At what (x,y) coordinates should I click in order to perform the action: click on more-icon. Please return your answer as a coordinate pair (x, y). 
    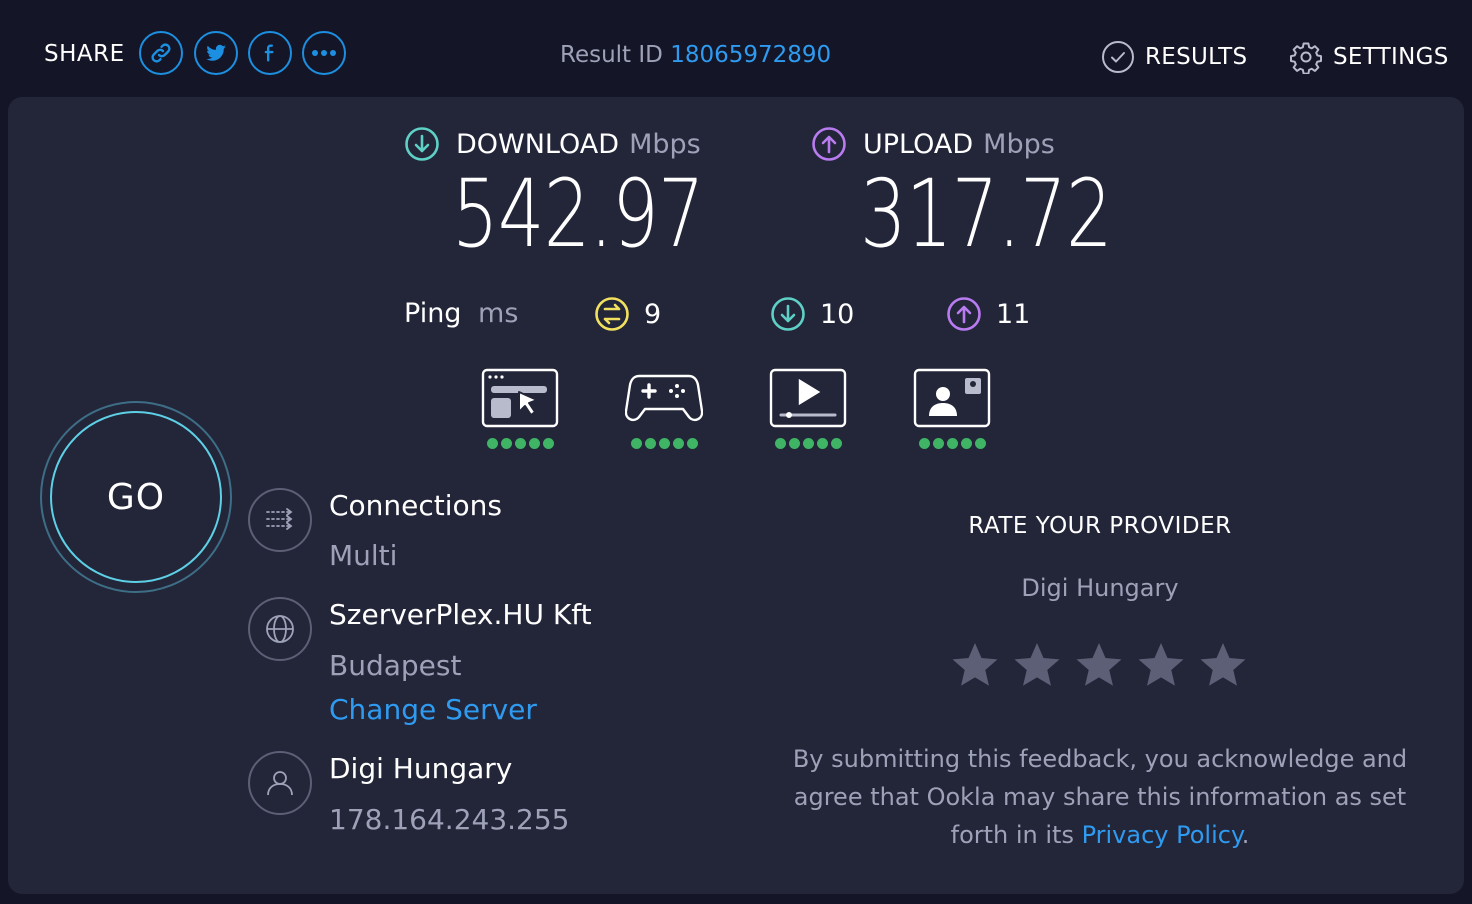
    Looking at the image, I should click on (324, 53).